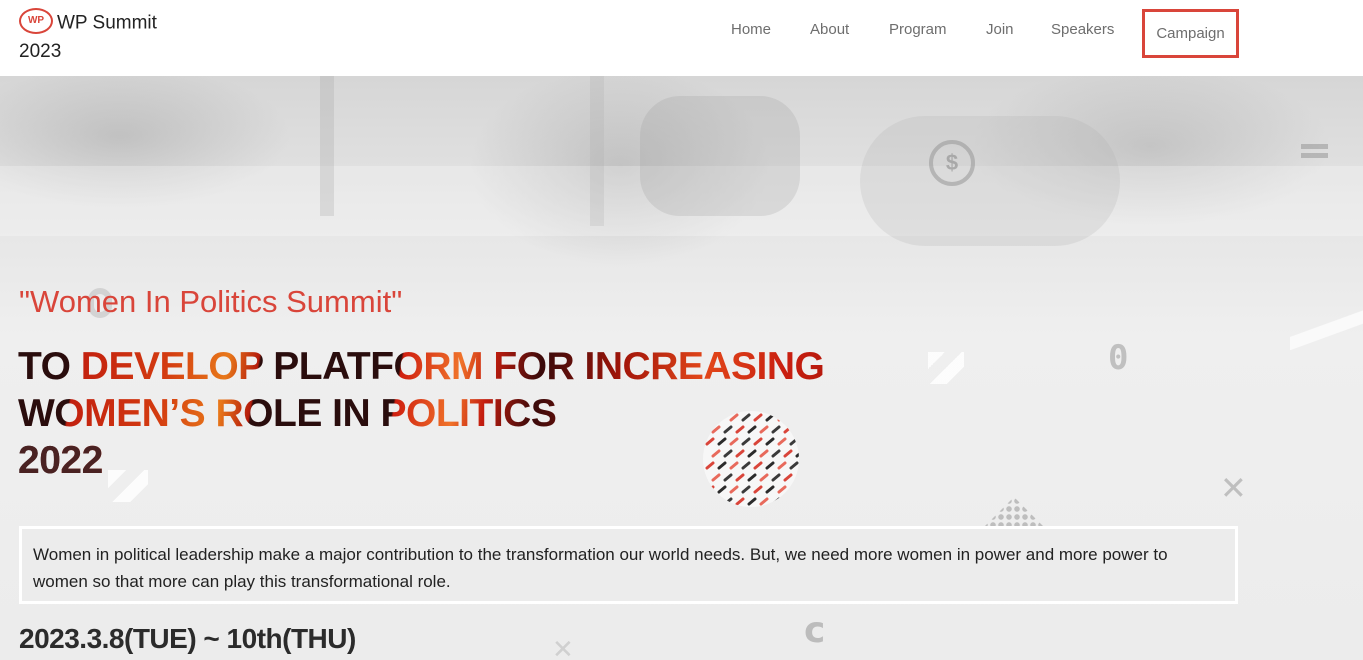  I want to click on headline-line: TO DEVELOP PLATFORM FOR INCREASING, so click(421, 366).